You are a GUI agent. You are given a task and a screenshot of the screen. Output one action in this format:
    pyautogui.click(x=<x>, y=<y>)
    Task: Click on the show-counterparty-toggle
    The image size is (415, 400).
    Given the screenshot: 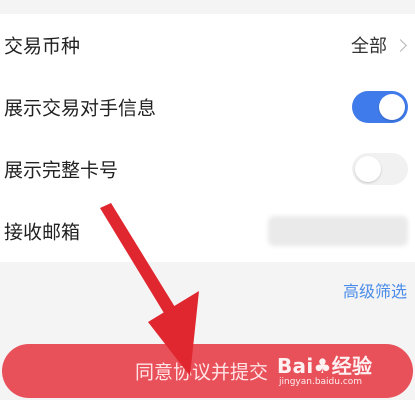 What is the action you would take?
    pyautogui.click(x=380, y=107)
    